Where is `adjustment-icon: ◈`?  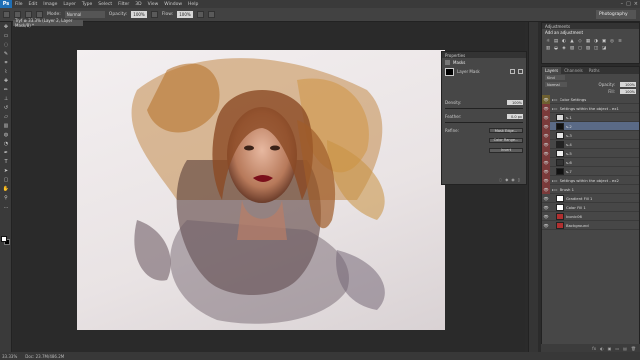 adjustment-icon: ◈ is located at coordinates (564, 48).